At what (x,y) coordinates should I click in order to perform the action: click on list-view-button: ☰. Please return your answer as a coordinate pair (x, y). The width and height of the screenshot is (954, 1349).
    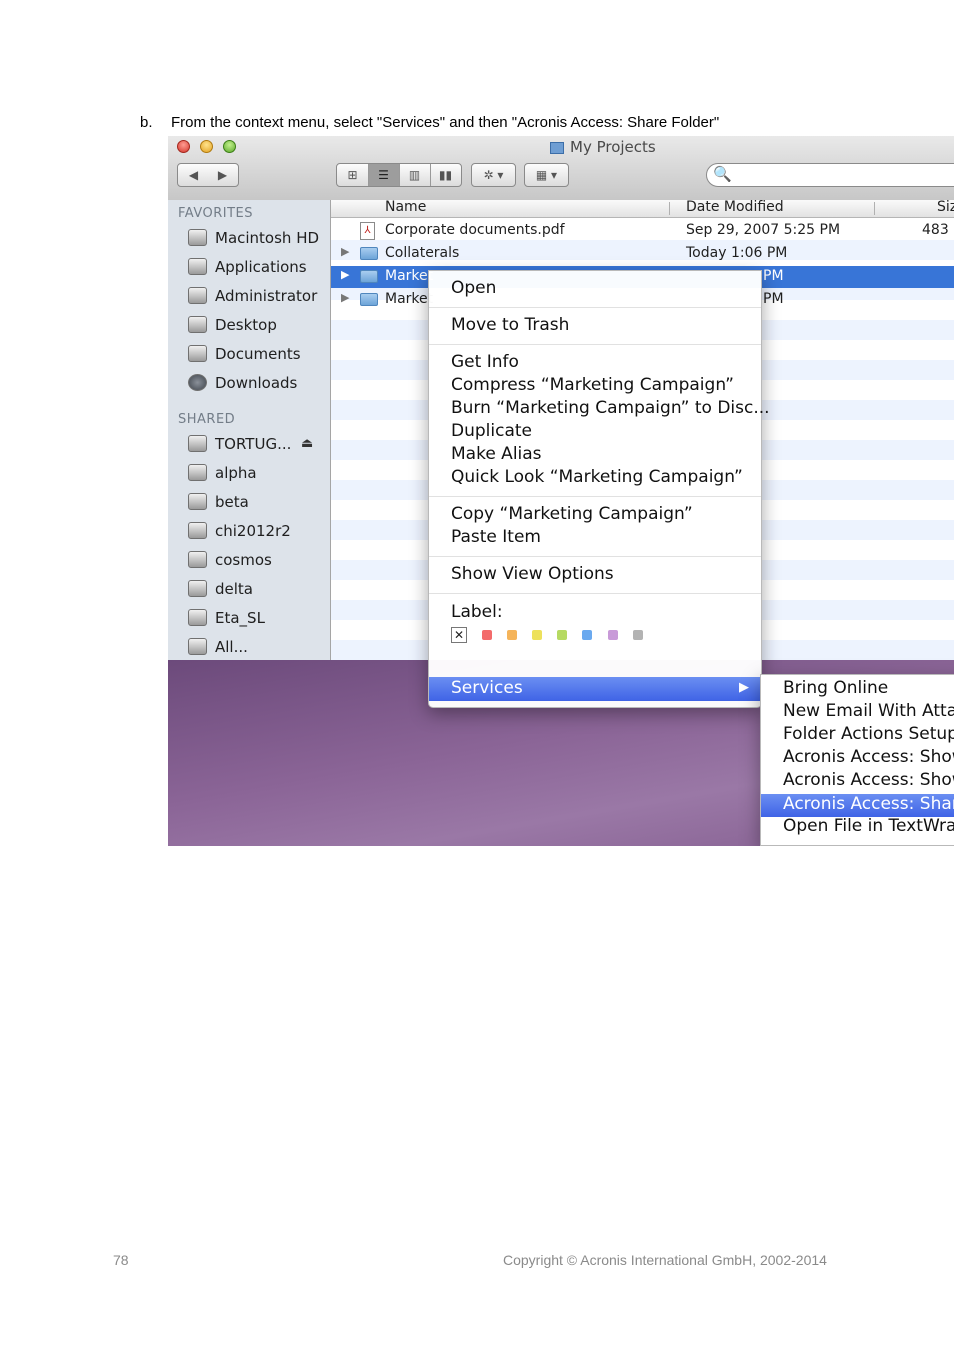
    Looking at the image, I should click on (384, 175).